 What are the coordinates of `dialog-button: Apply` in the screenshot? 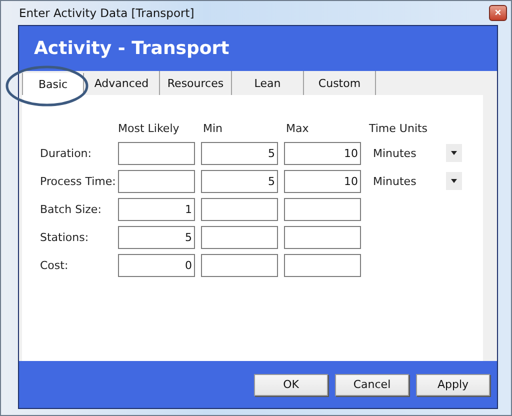 It's located at (453, 385).